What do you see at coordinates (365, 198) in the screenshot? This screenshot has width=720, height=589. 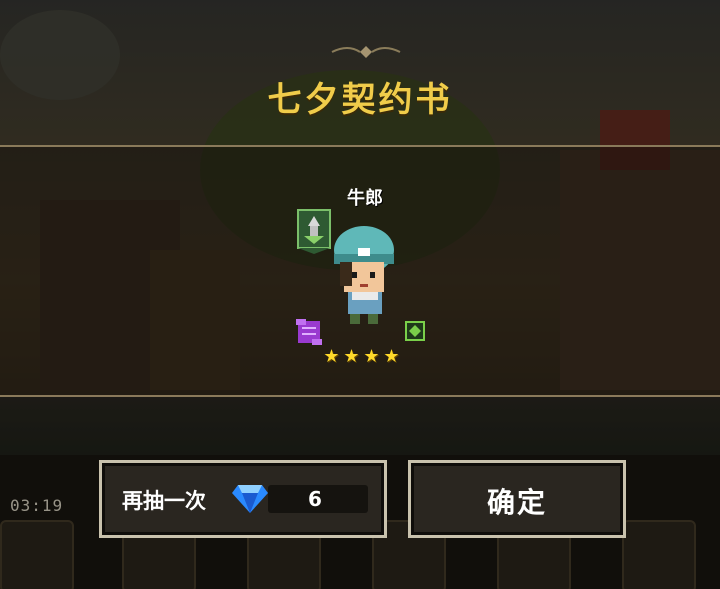 I see `hero-name: 牛郎` at bounding box center [365, 198].